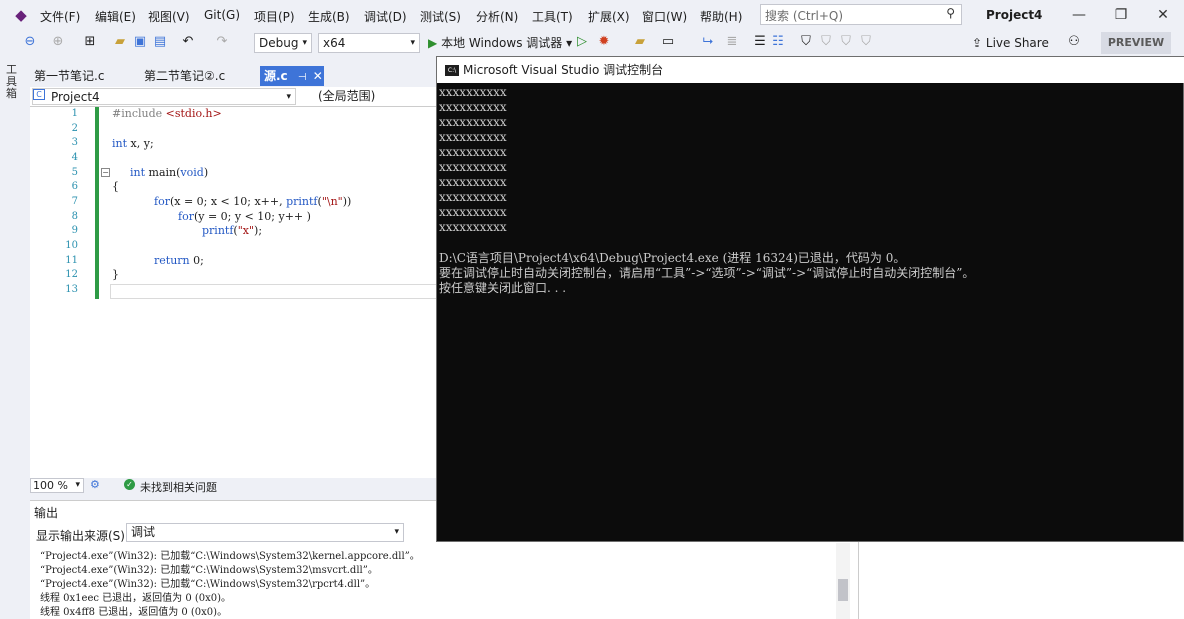  Describe the element at coordinates (302, 77) in the screenshot. I see `pin-icon: ⊣` at that location.